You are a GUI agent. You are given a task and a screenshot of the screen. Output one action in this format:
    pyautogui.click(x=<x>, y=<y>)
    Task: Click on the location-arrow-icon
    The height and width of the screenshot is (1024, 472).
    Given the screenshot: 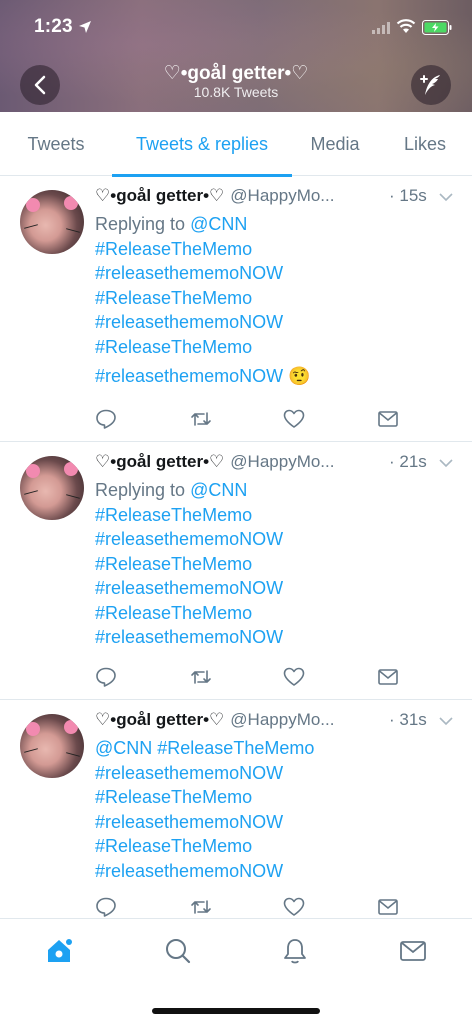 What is the action you would take?
    pyautogui.click(x=85, y=27)
    